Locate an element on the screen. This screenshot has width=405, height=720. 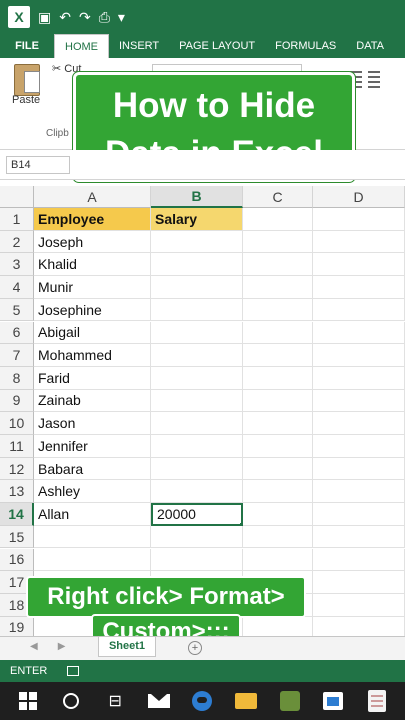
macro-record-icon is located at coordinates (73, 671).